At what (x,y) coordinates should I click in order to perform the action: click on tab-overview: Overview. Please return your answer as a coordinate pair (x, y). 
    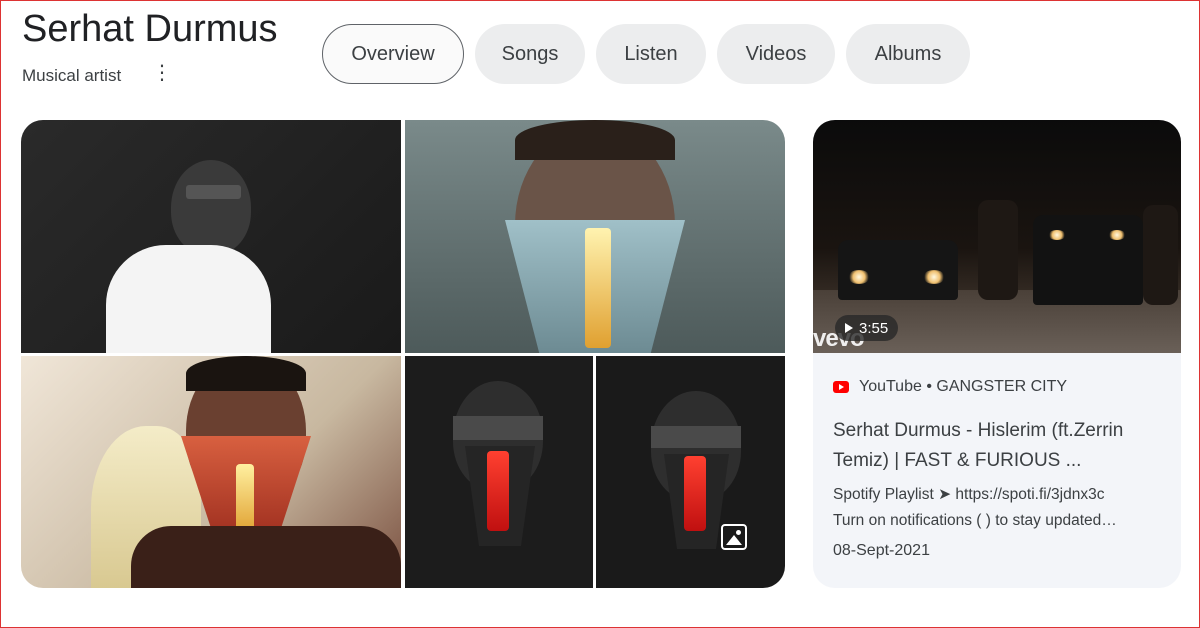
    Looking at the image, I should click on (393, 54).